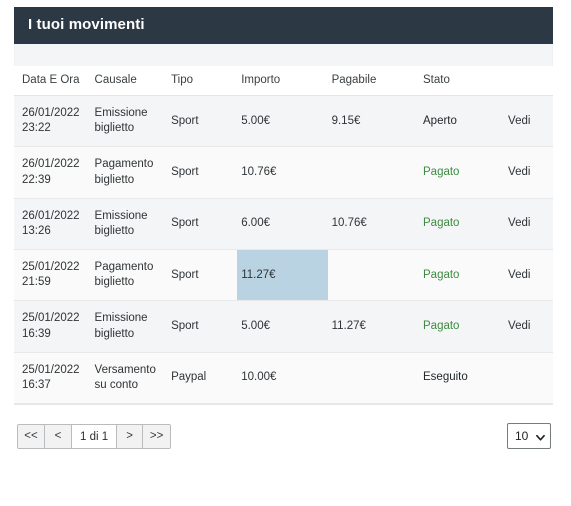 The image size is (571, 506). I want to click on status-badge: Aperto, so click(440, 120).